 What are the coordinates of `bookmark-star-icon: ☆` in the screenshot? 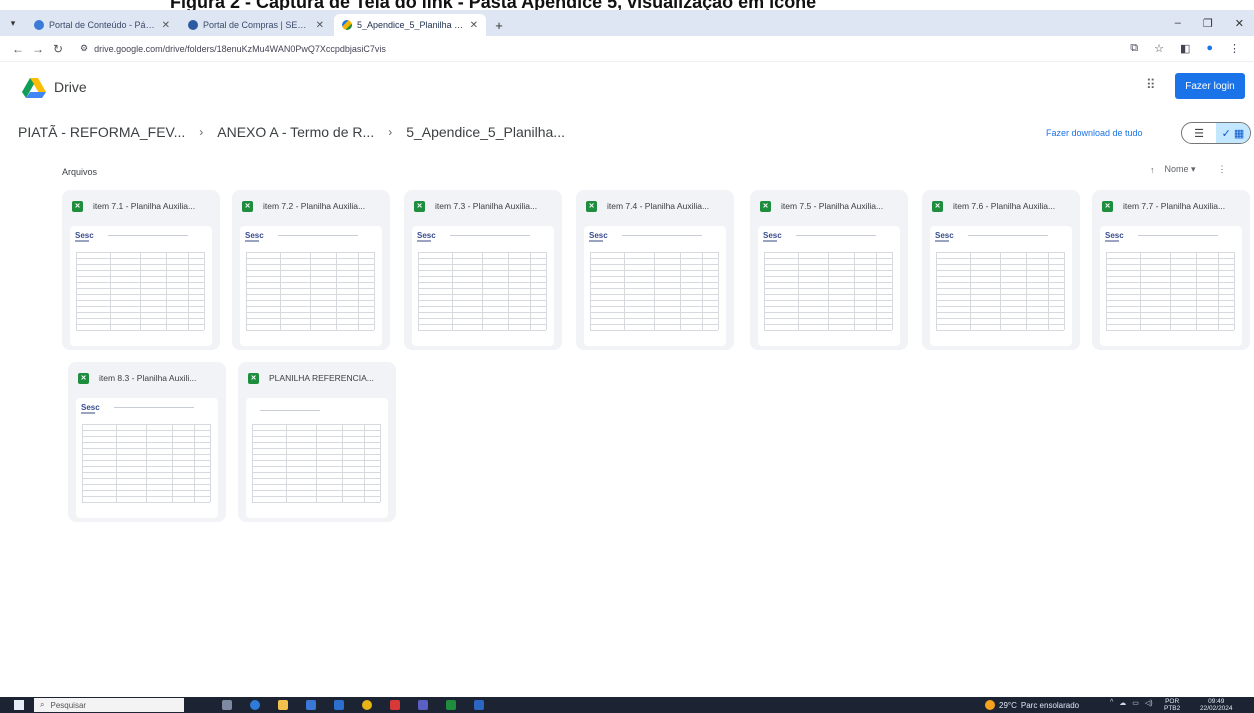 It's located at (1159, 48).